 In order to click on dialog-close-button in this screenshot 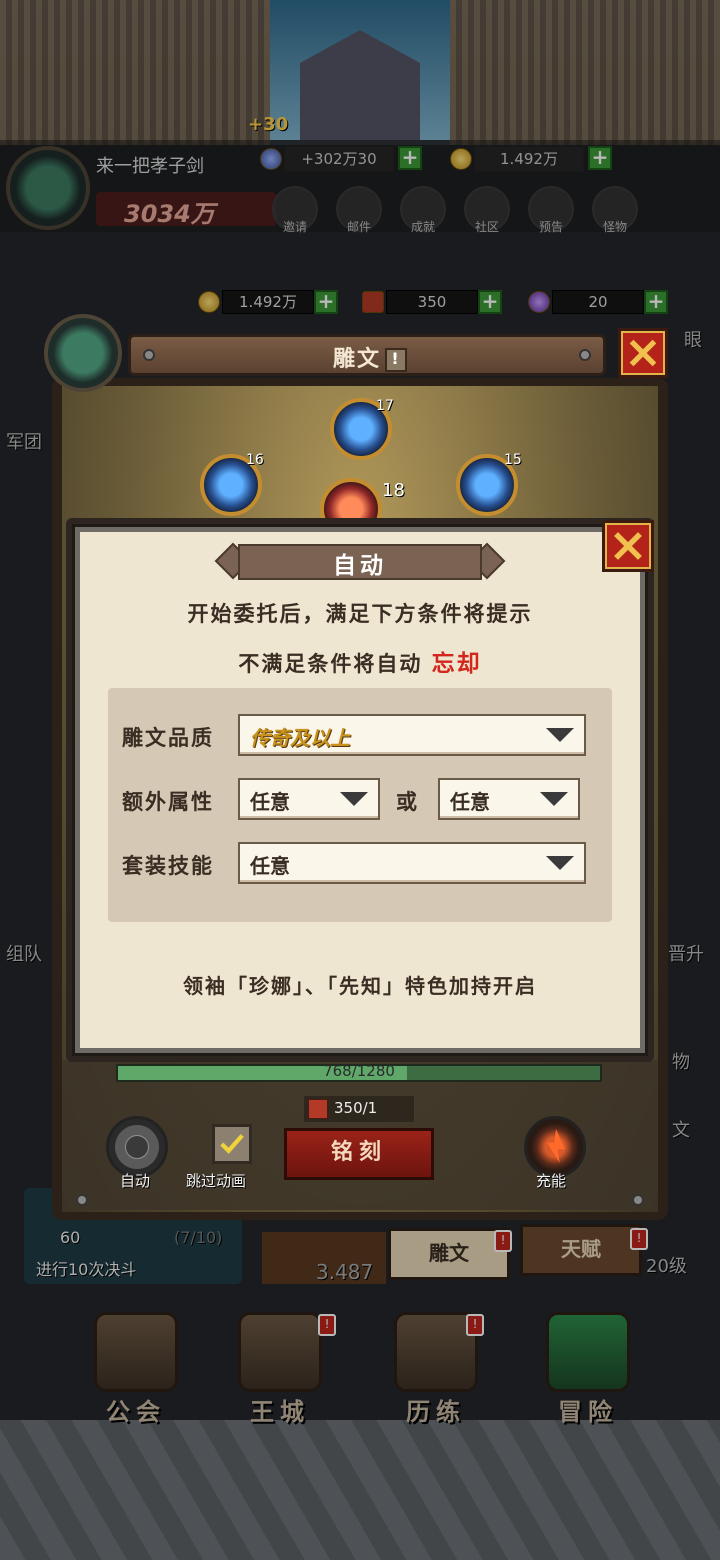, I will do `click(628, 546)`.